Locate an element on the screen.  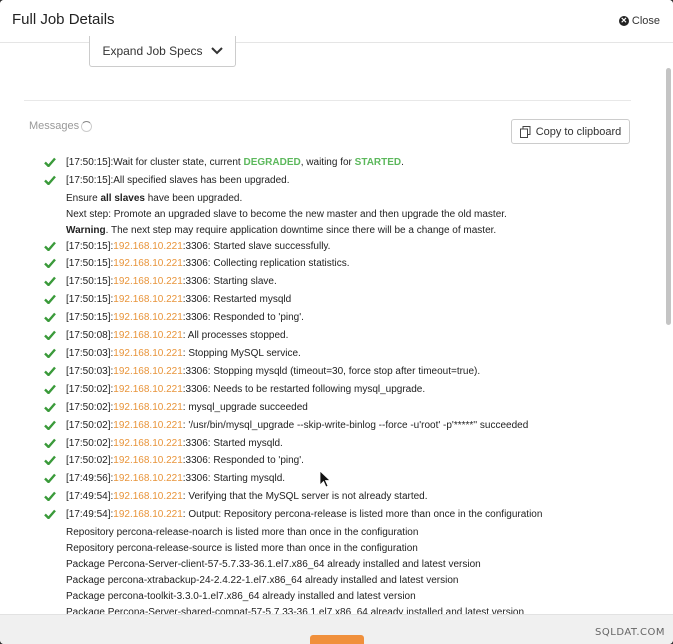
log-segment: Warning is located at coordinates (86, 230).